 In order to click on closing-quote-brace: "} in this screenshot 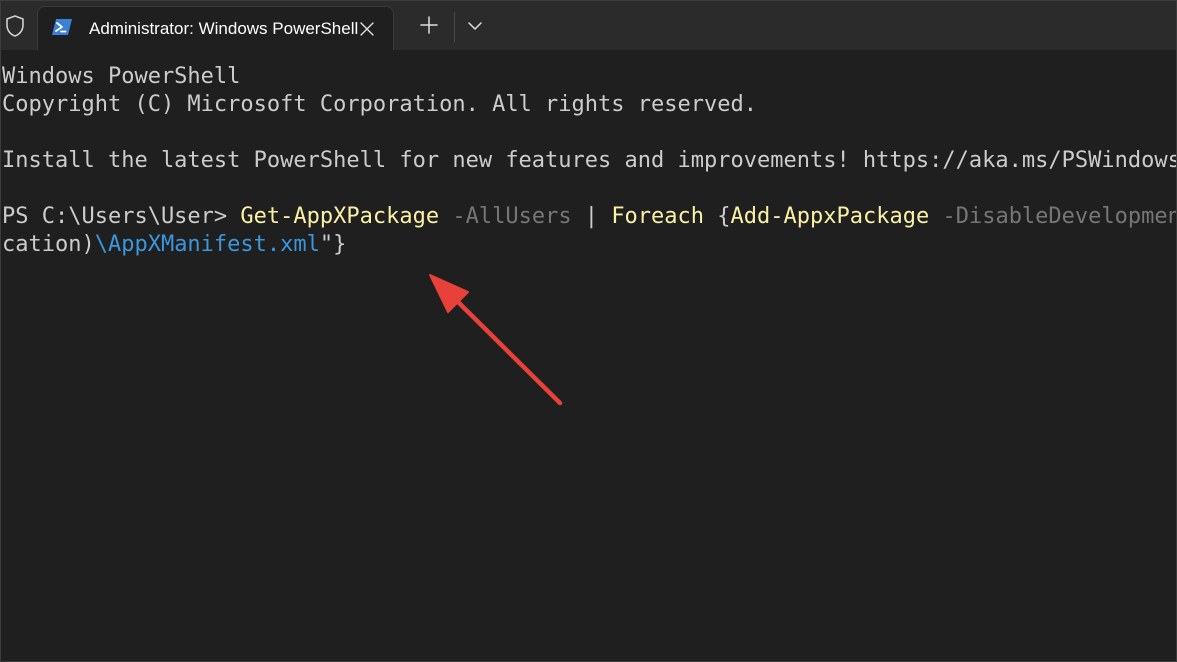, I will do `click(333, 244)`.